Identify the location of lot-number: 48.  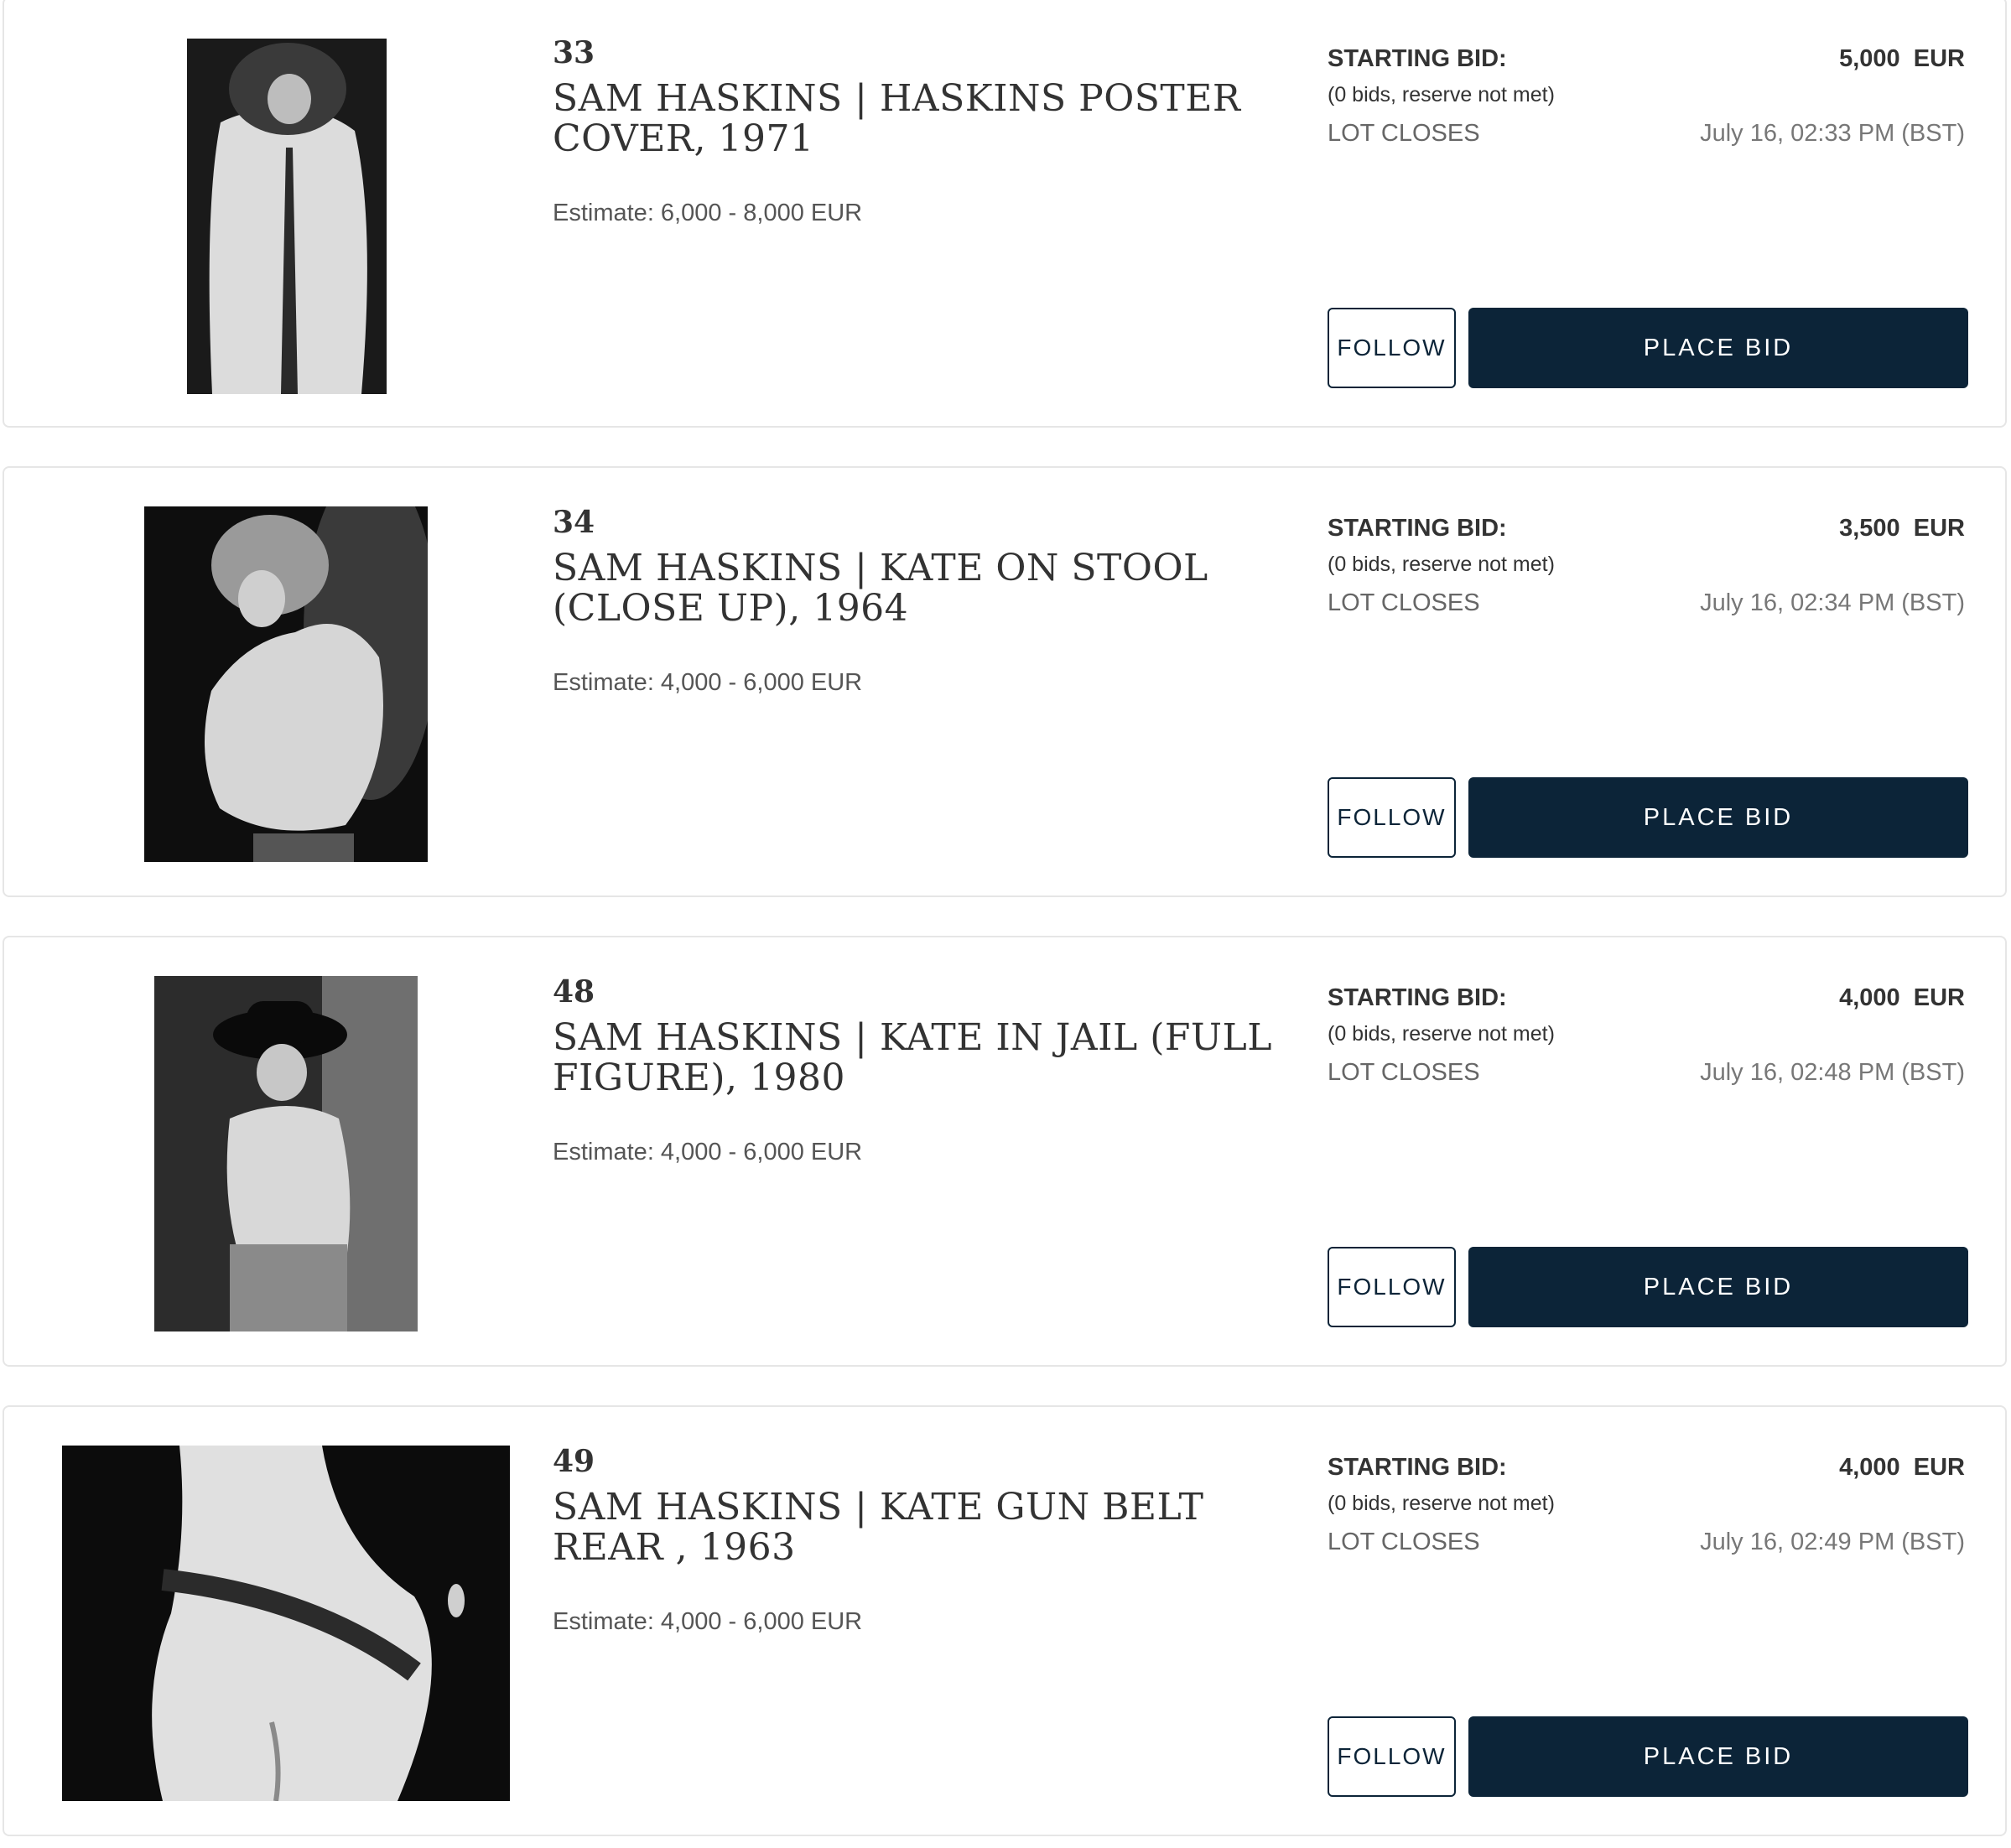
(574, 992).